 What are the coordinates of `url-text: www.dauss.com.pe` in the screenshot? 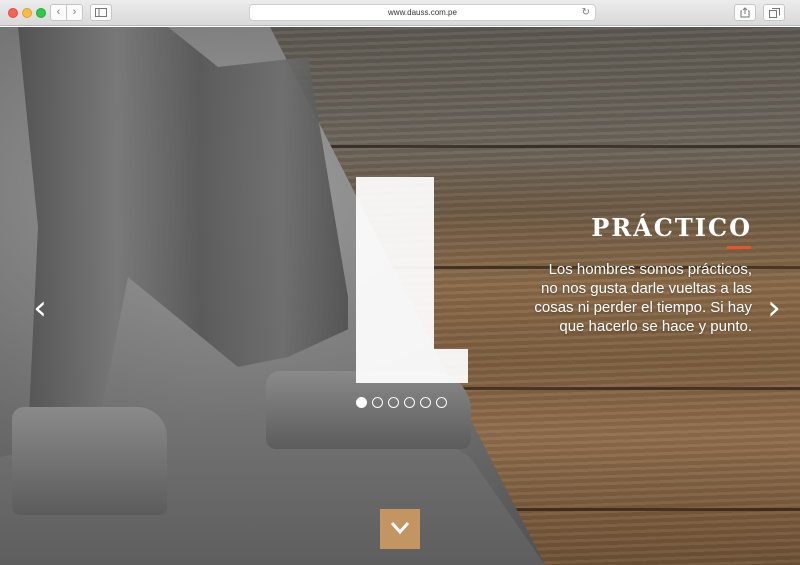 It's located at (422, 12).